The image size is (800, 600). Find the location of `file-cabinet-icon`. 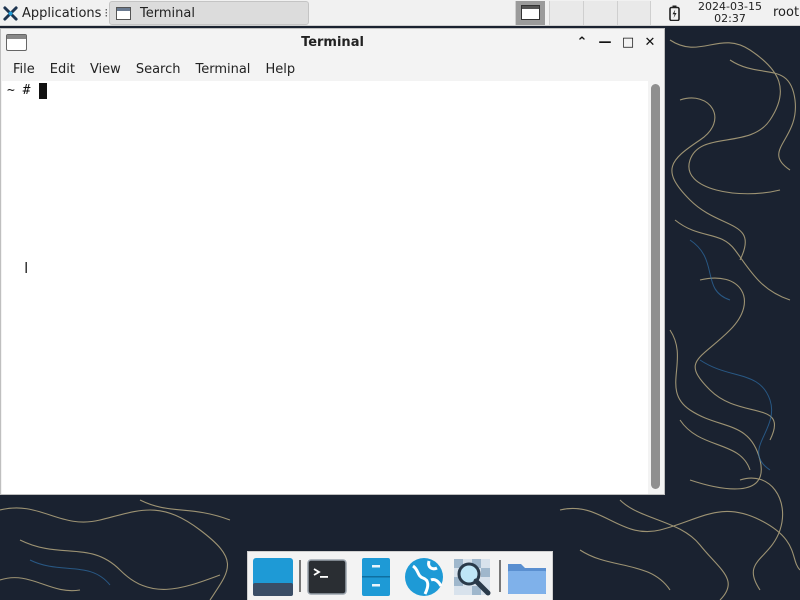

file-cabinet-icon is located at coordinates (376, 577).